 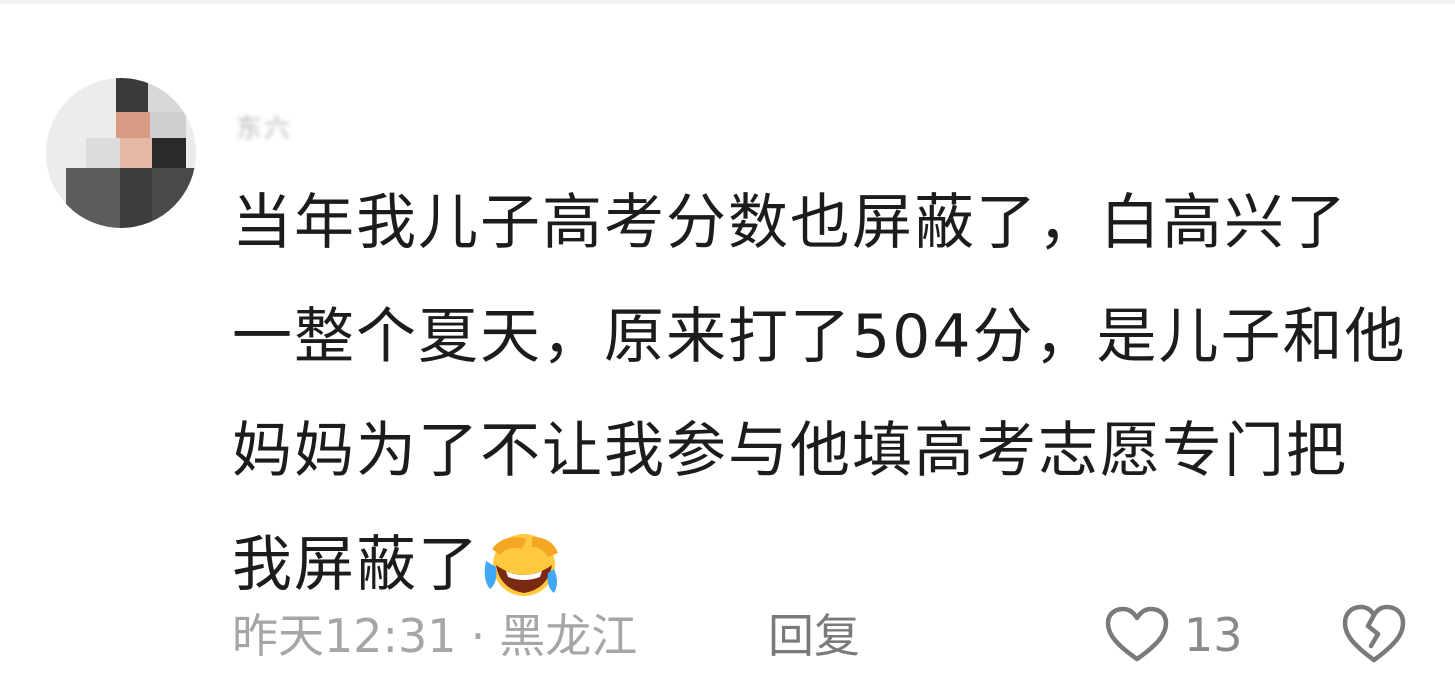 What do you see at coordinates (568, 636) in the screenshot?
I see `comment-location: 黑龙江` at bounding box center [568, 636].